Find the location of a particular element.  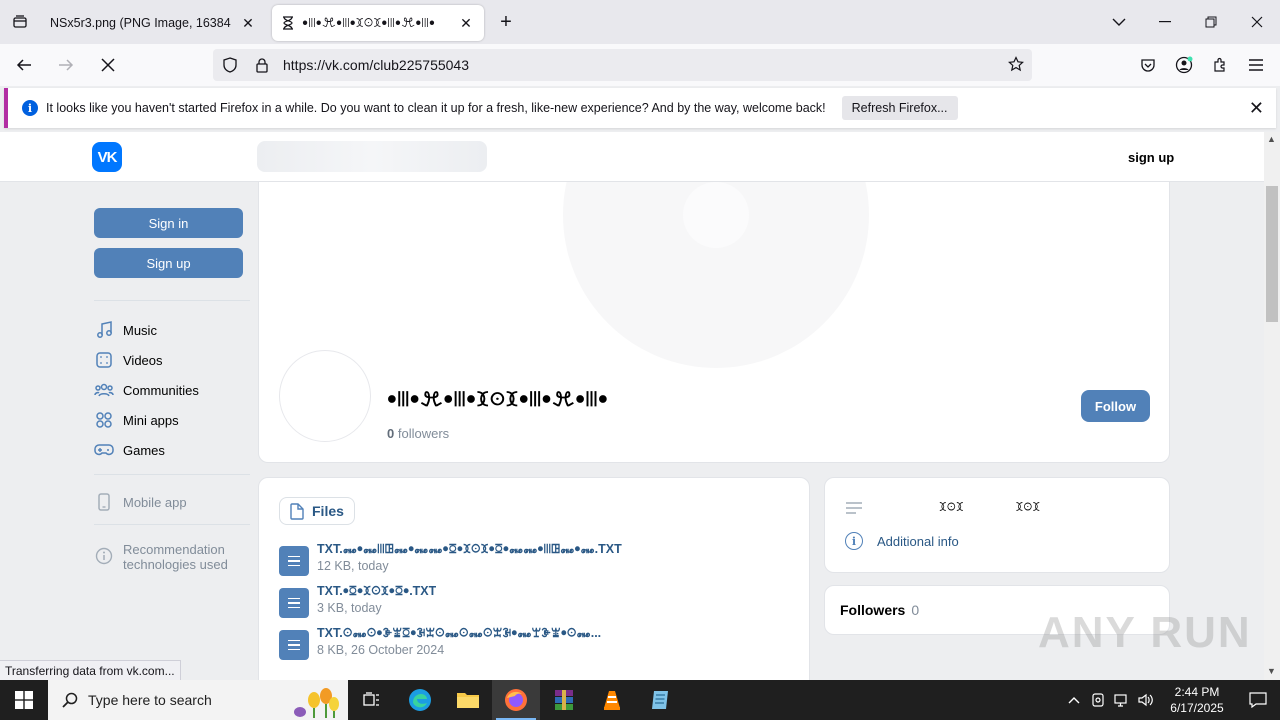

close-window-button is located at coordinates (1257, 22).